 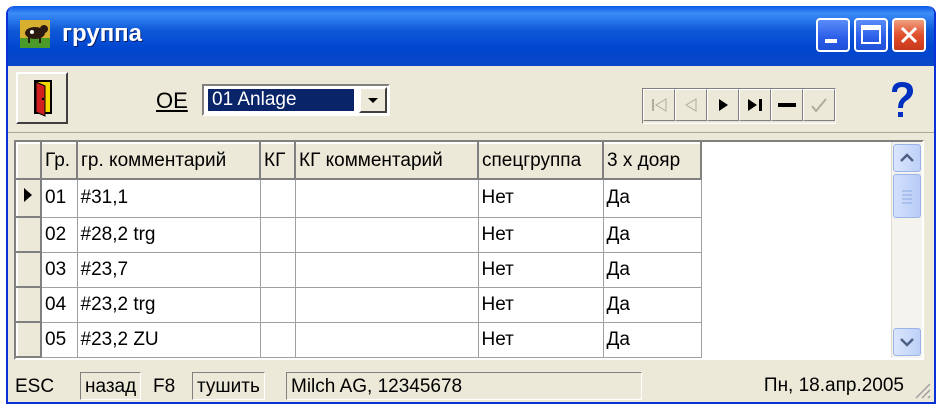 I want to click on cell-group: 04, so click(x=59, y=304).